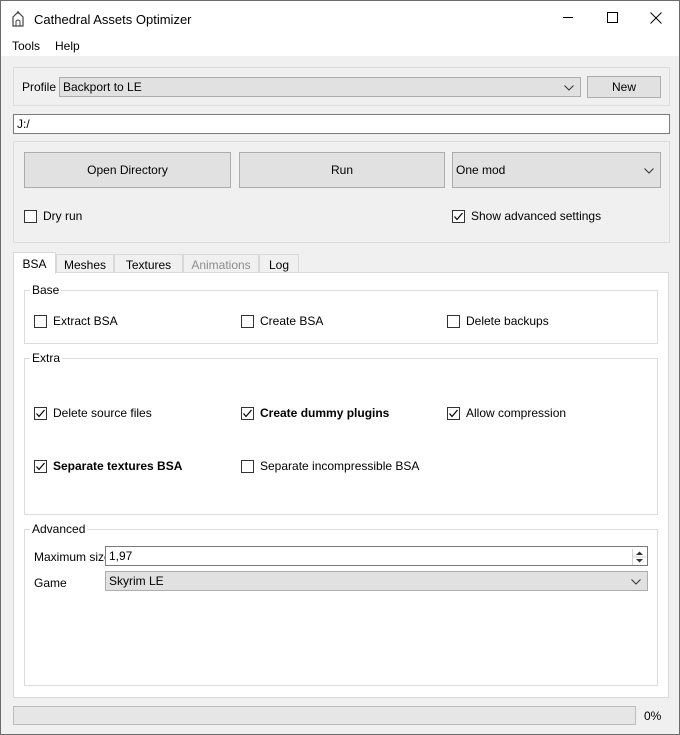  Describe the element at coordinates (50, 583) in the screenshot. I see `game-label: Game` at that location.